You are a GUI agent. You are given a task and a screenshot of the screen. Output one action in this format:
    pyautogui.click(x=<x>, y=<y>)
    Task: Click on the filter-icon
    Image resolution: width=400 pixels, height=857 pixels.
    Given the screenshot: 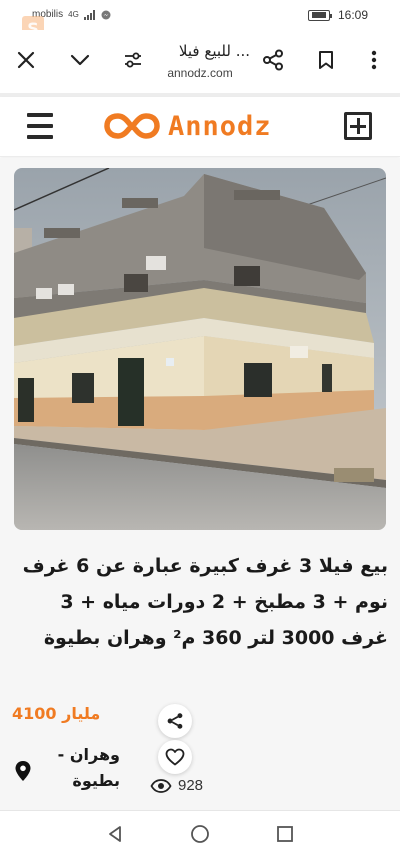 What is the action you would take?
    pyautogui.click(x=133, y=60)
    